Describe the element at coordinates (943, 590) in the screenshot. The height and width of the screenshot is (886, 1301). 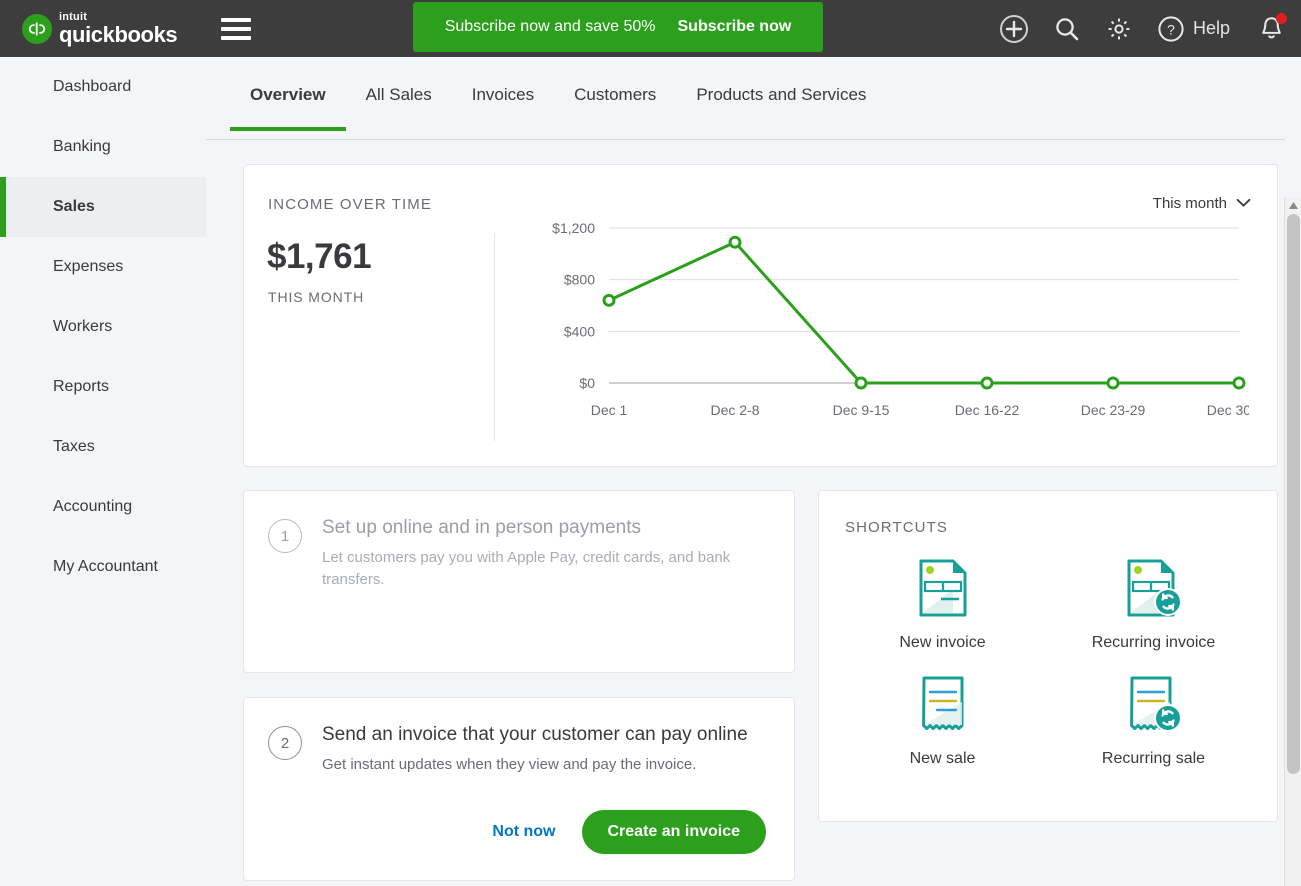
I see `invoice-document-icon` at that location.